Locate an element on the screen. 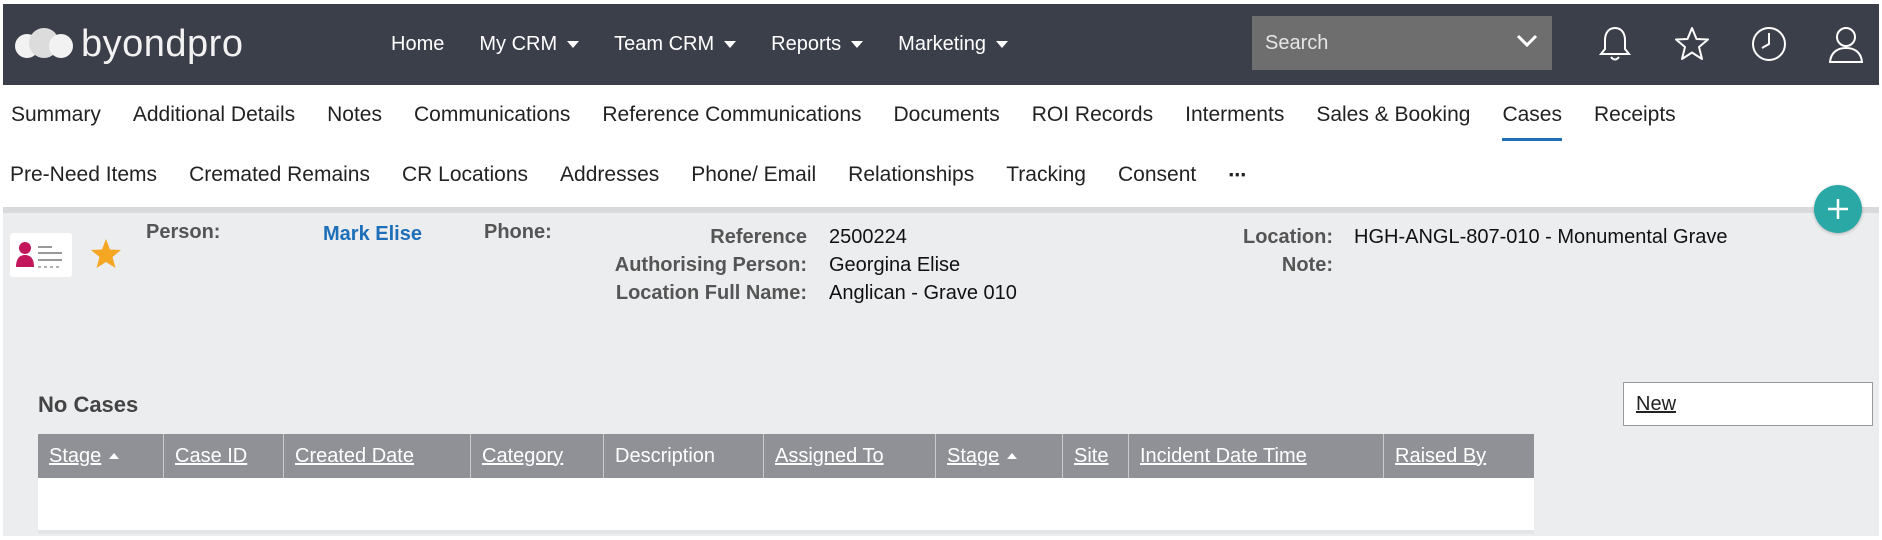 The image size is (1882, 540). more-tabs-icon: ⋯ is located at coordinates (1237, 175).